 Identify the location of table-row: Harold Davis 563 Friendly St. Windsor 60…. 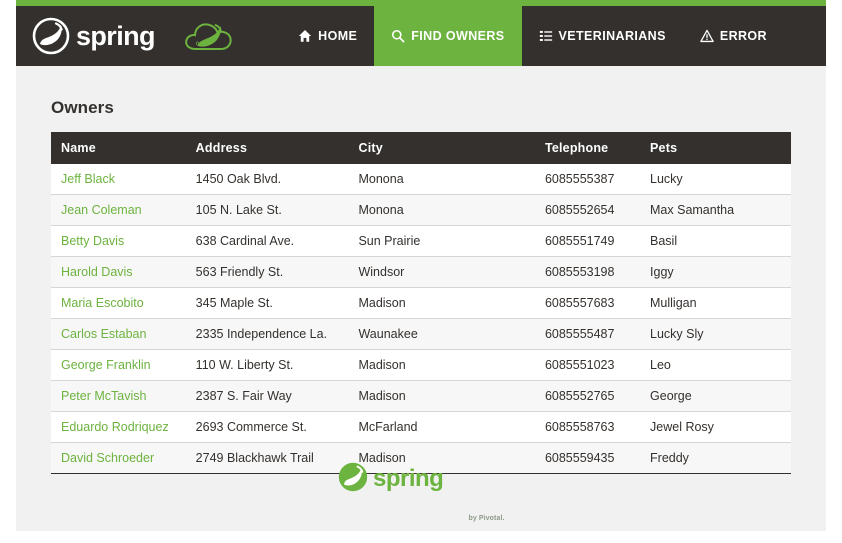
(421, 272).